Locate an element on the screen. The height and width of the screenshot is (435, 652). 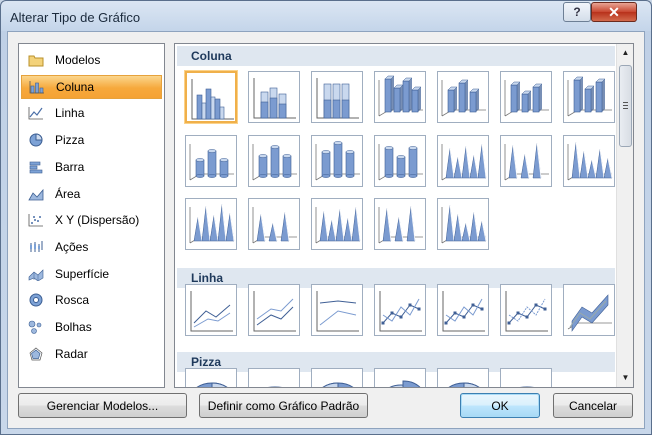
close-icon: ✕ is located at coordinates (614, 11).